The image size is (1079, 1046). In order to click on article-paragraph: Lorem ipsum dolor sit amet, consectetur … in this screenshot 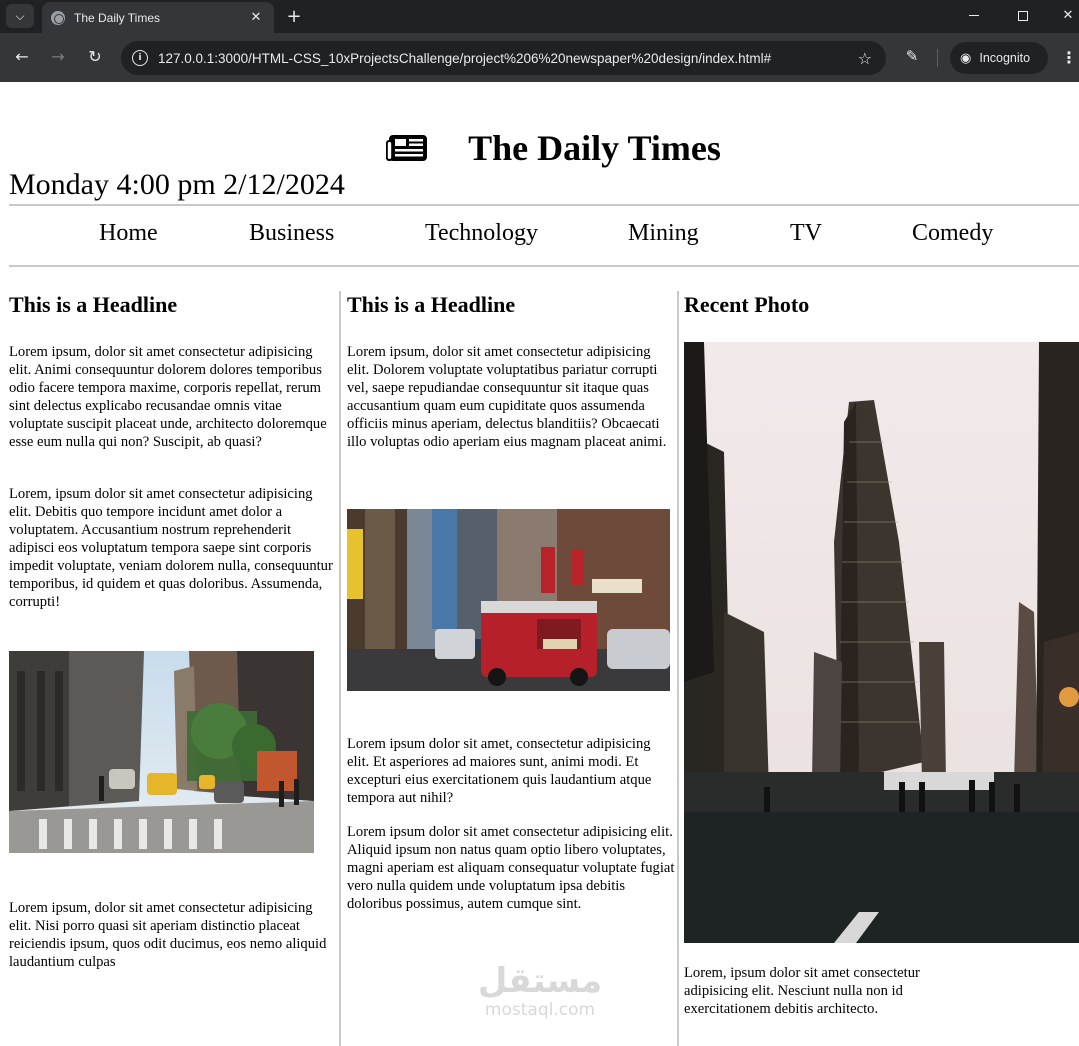, I will do `click(499, 771)`.